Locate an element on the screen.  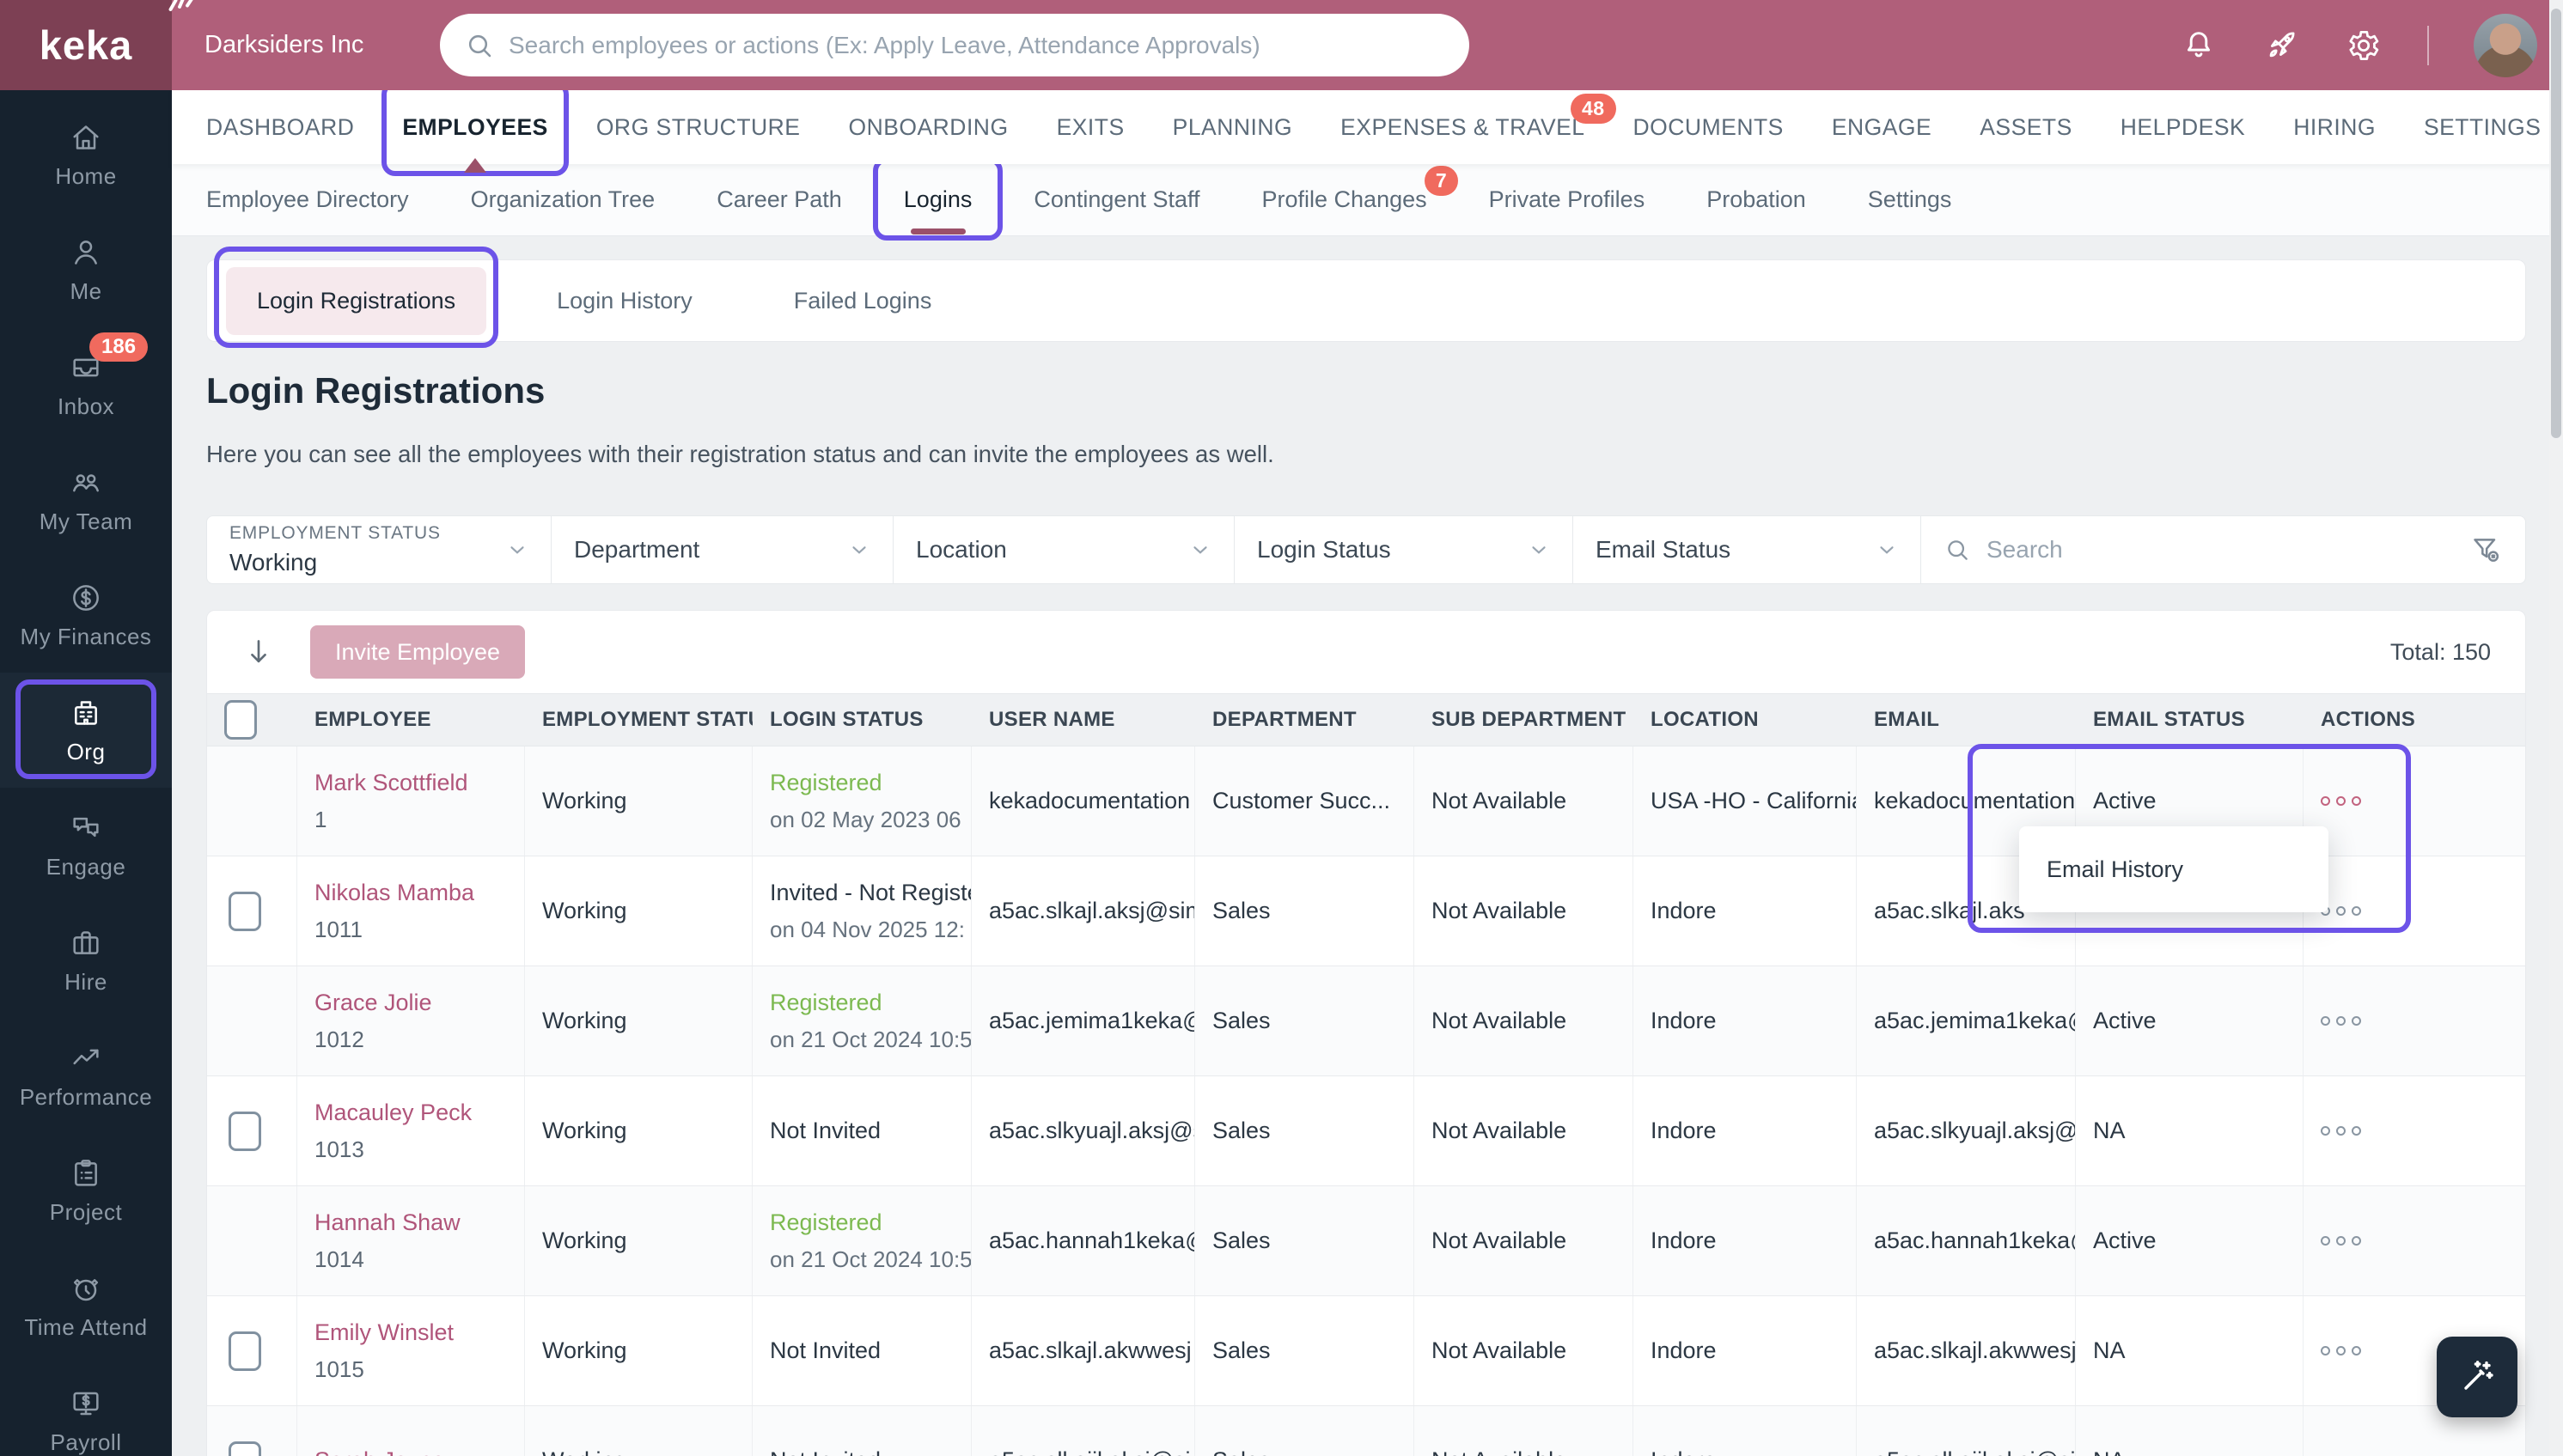
global-search-input is located at coordinates (984, 45).